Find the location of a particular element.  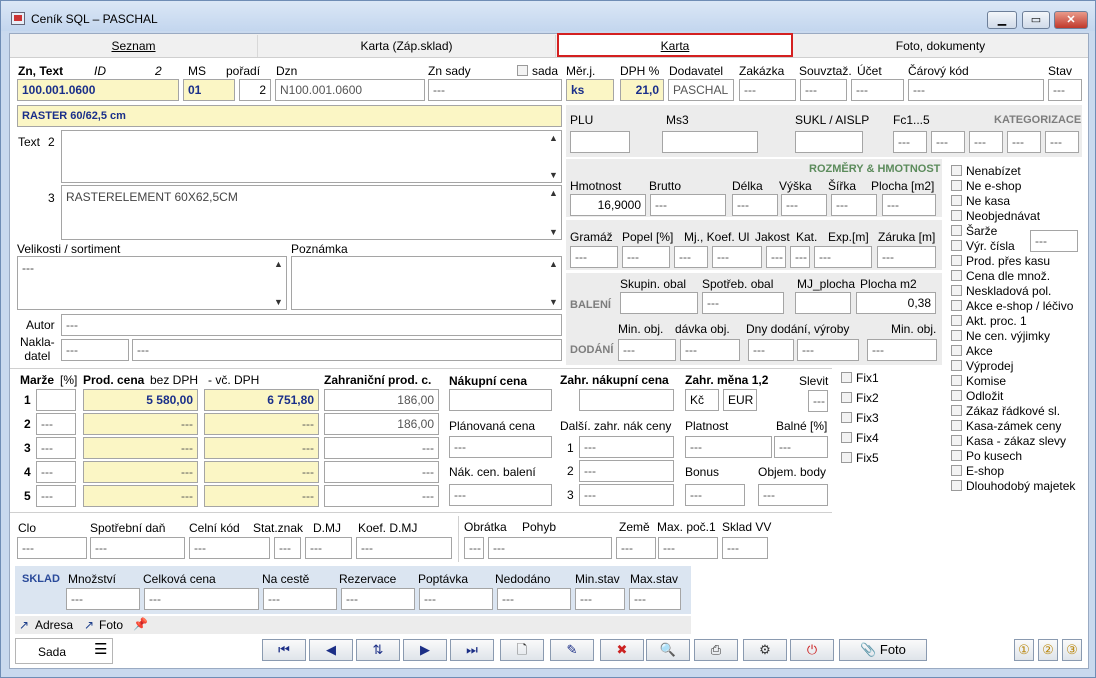

mena-2-input: EUR is located at coordinates (740, 400).